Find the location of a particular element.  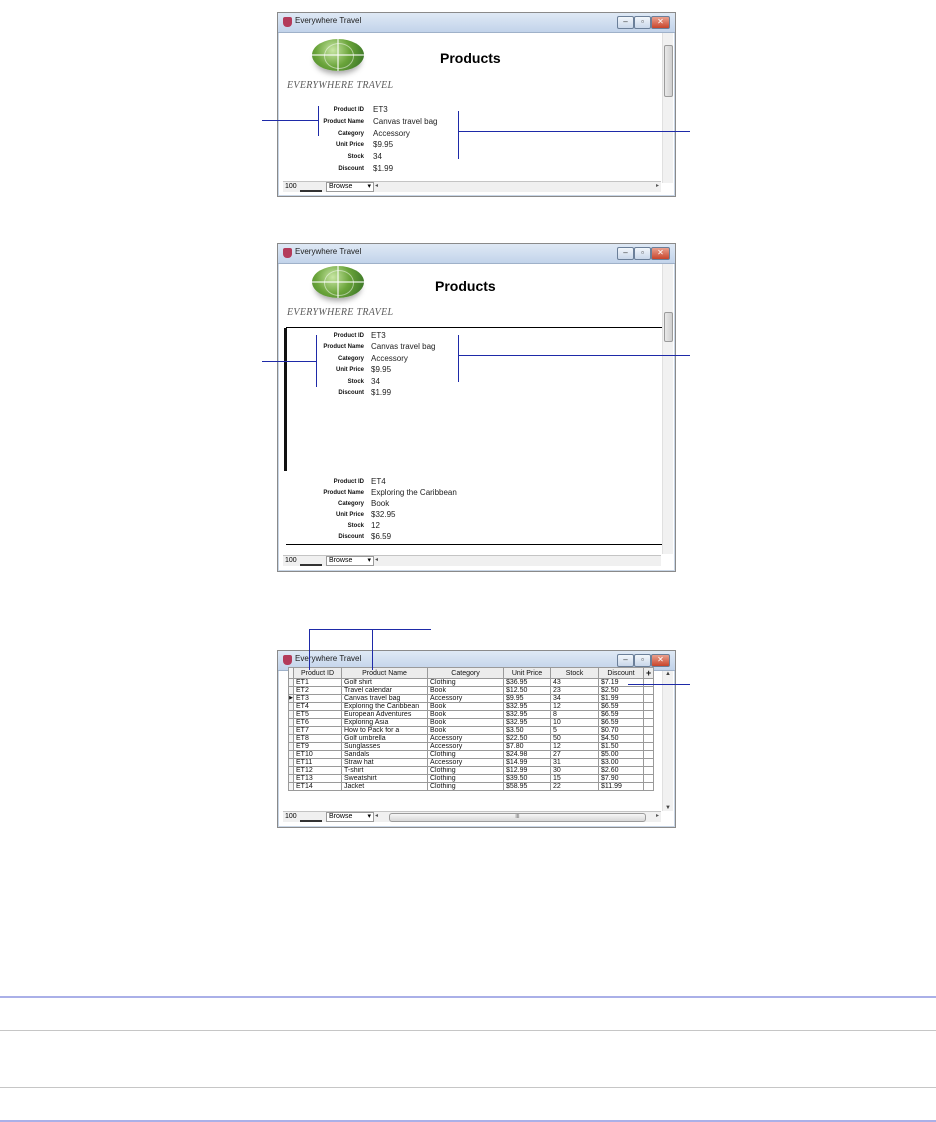

table-row: ET14 Jacket Clothing $58.95 22 $11.99 is located at coordinates (471, 786).